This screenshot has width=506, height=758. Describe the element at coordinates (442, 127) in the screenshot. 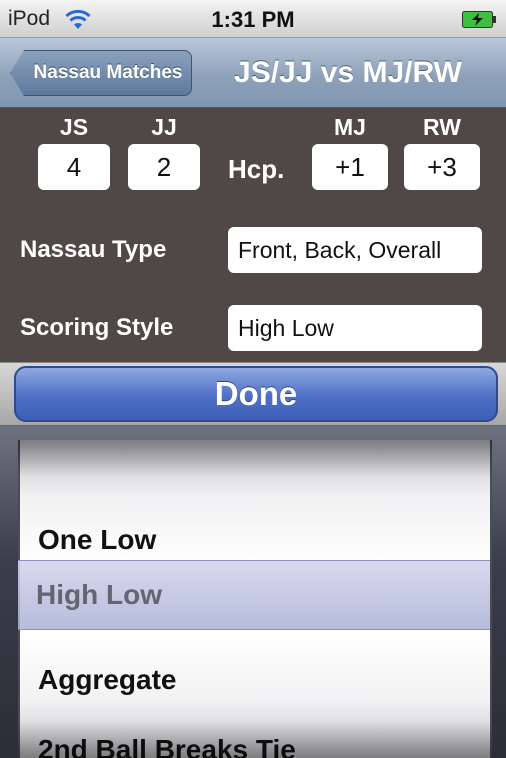

I see `player-label-rw: RW` at that location.